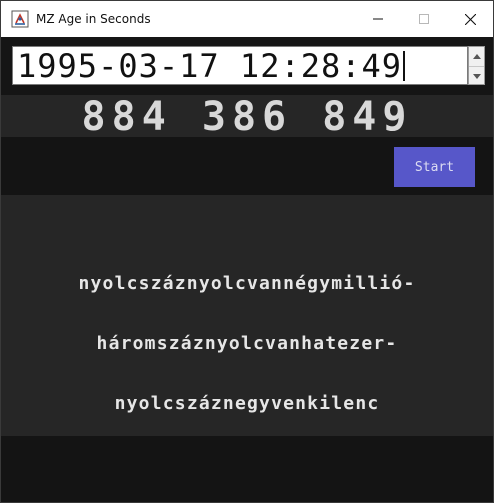 The height and width of the screenshot is (503, 494). I want to click on maximize-icon, so click(424, 19).